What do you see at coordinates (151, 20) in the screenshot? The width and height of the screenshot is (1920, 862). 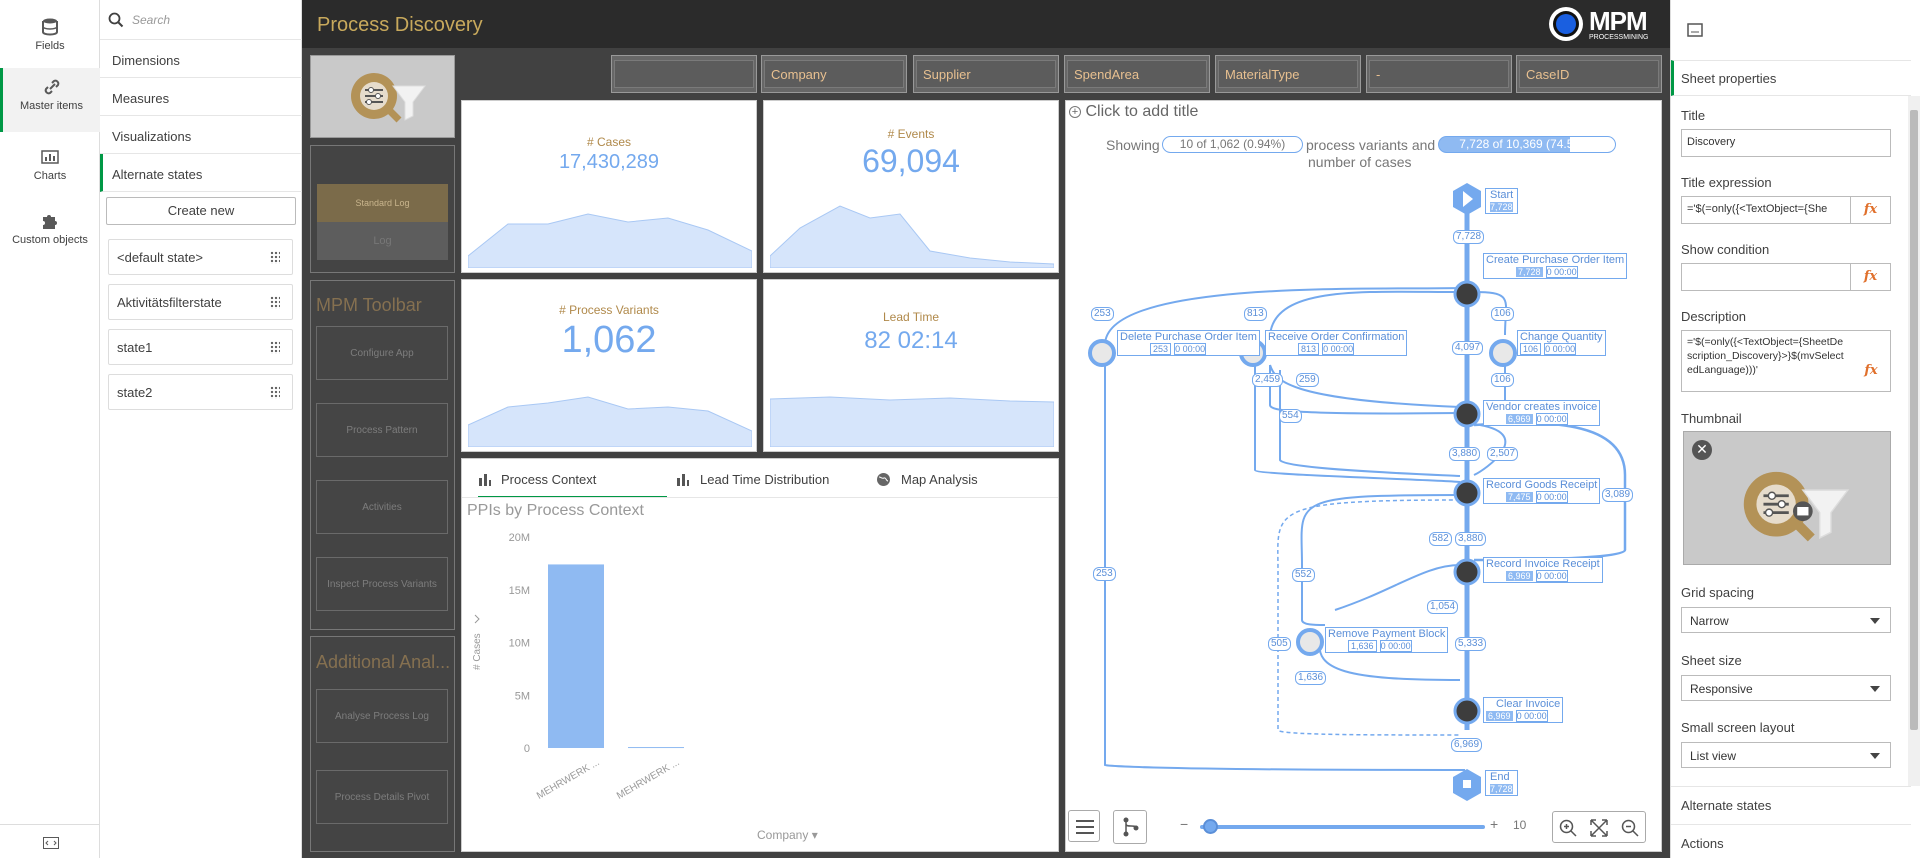 I see `search-input: Search` at bounding box center [151, 20].